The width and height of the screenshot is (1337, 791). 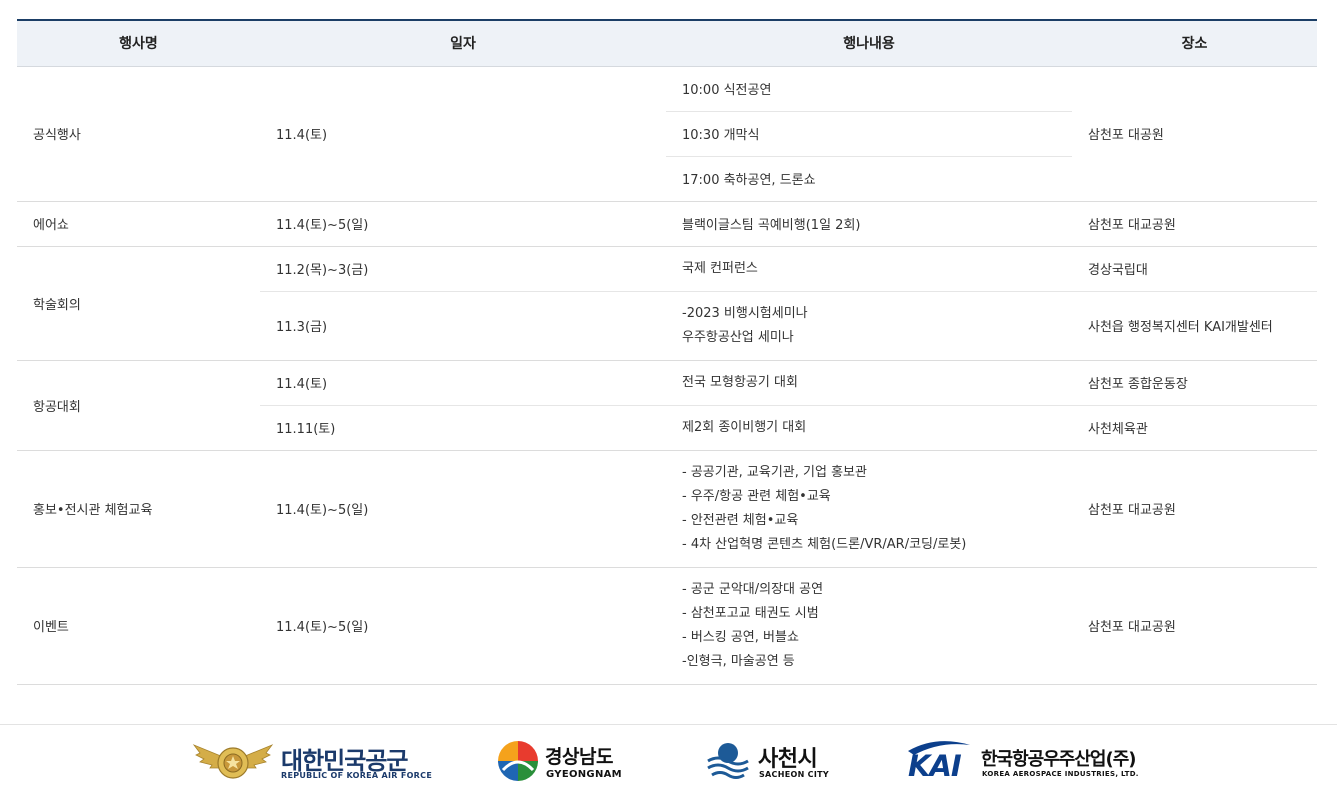 What do you see at coordinates (869, 134) in the screenshot?
I see `content-cell: 10:30 개막식` at bounding box center [869, 134].